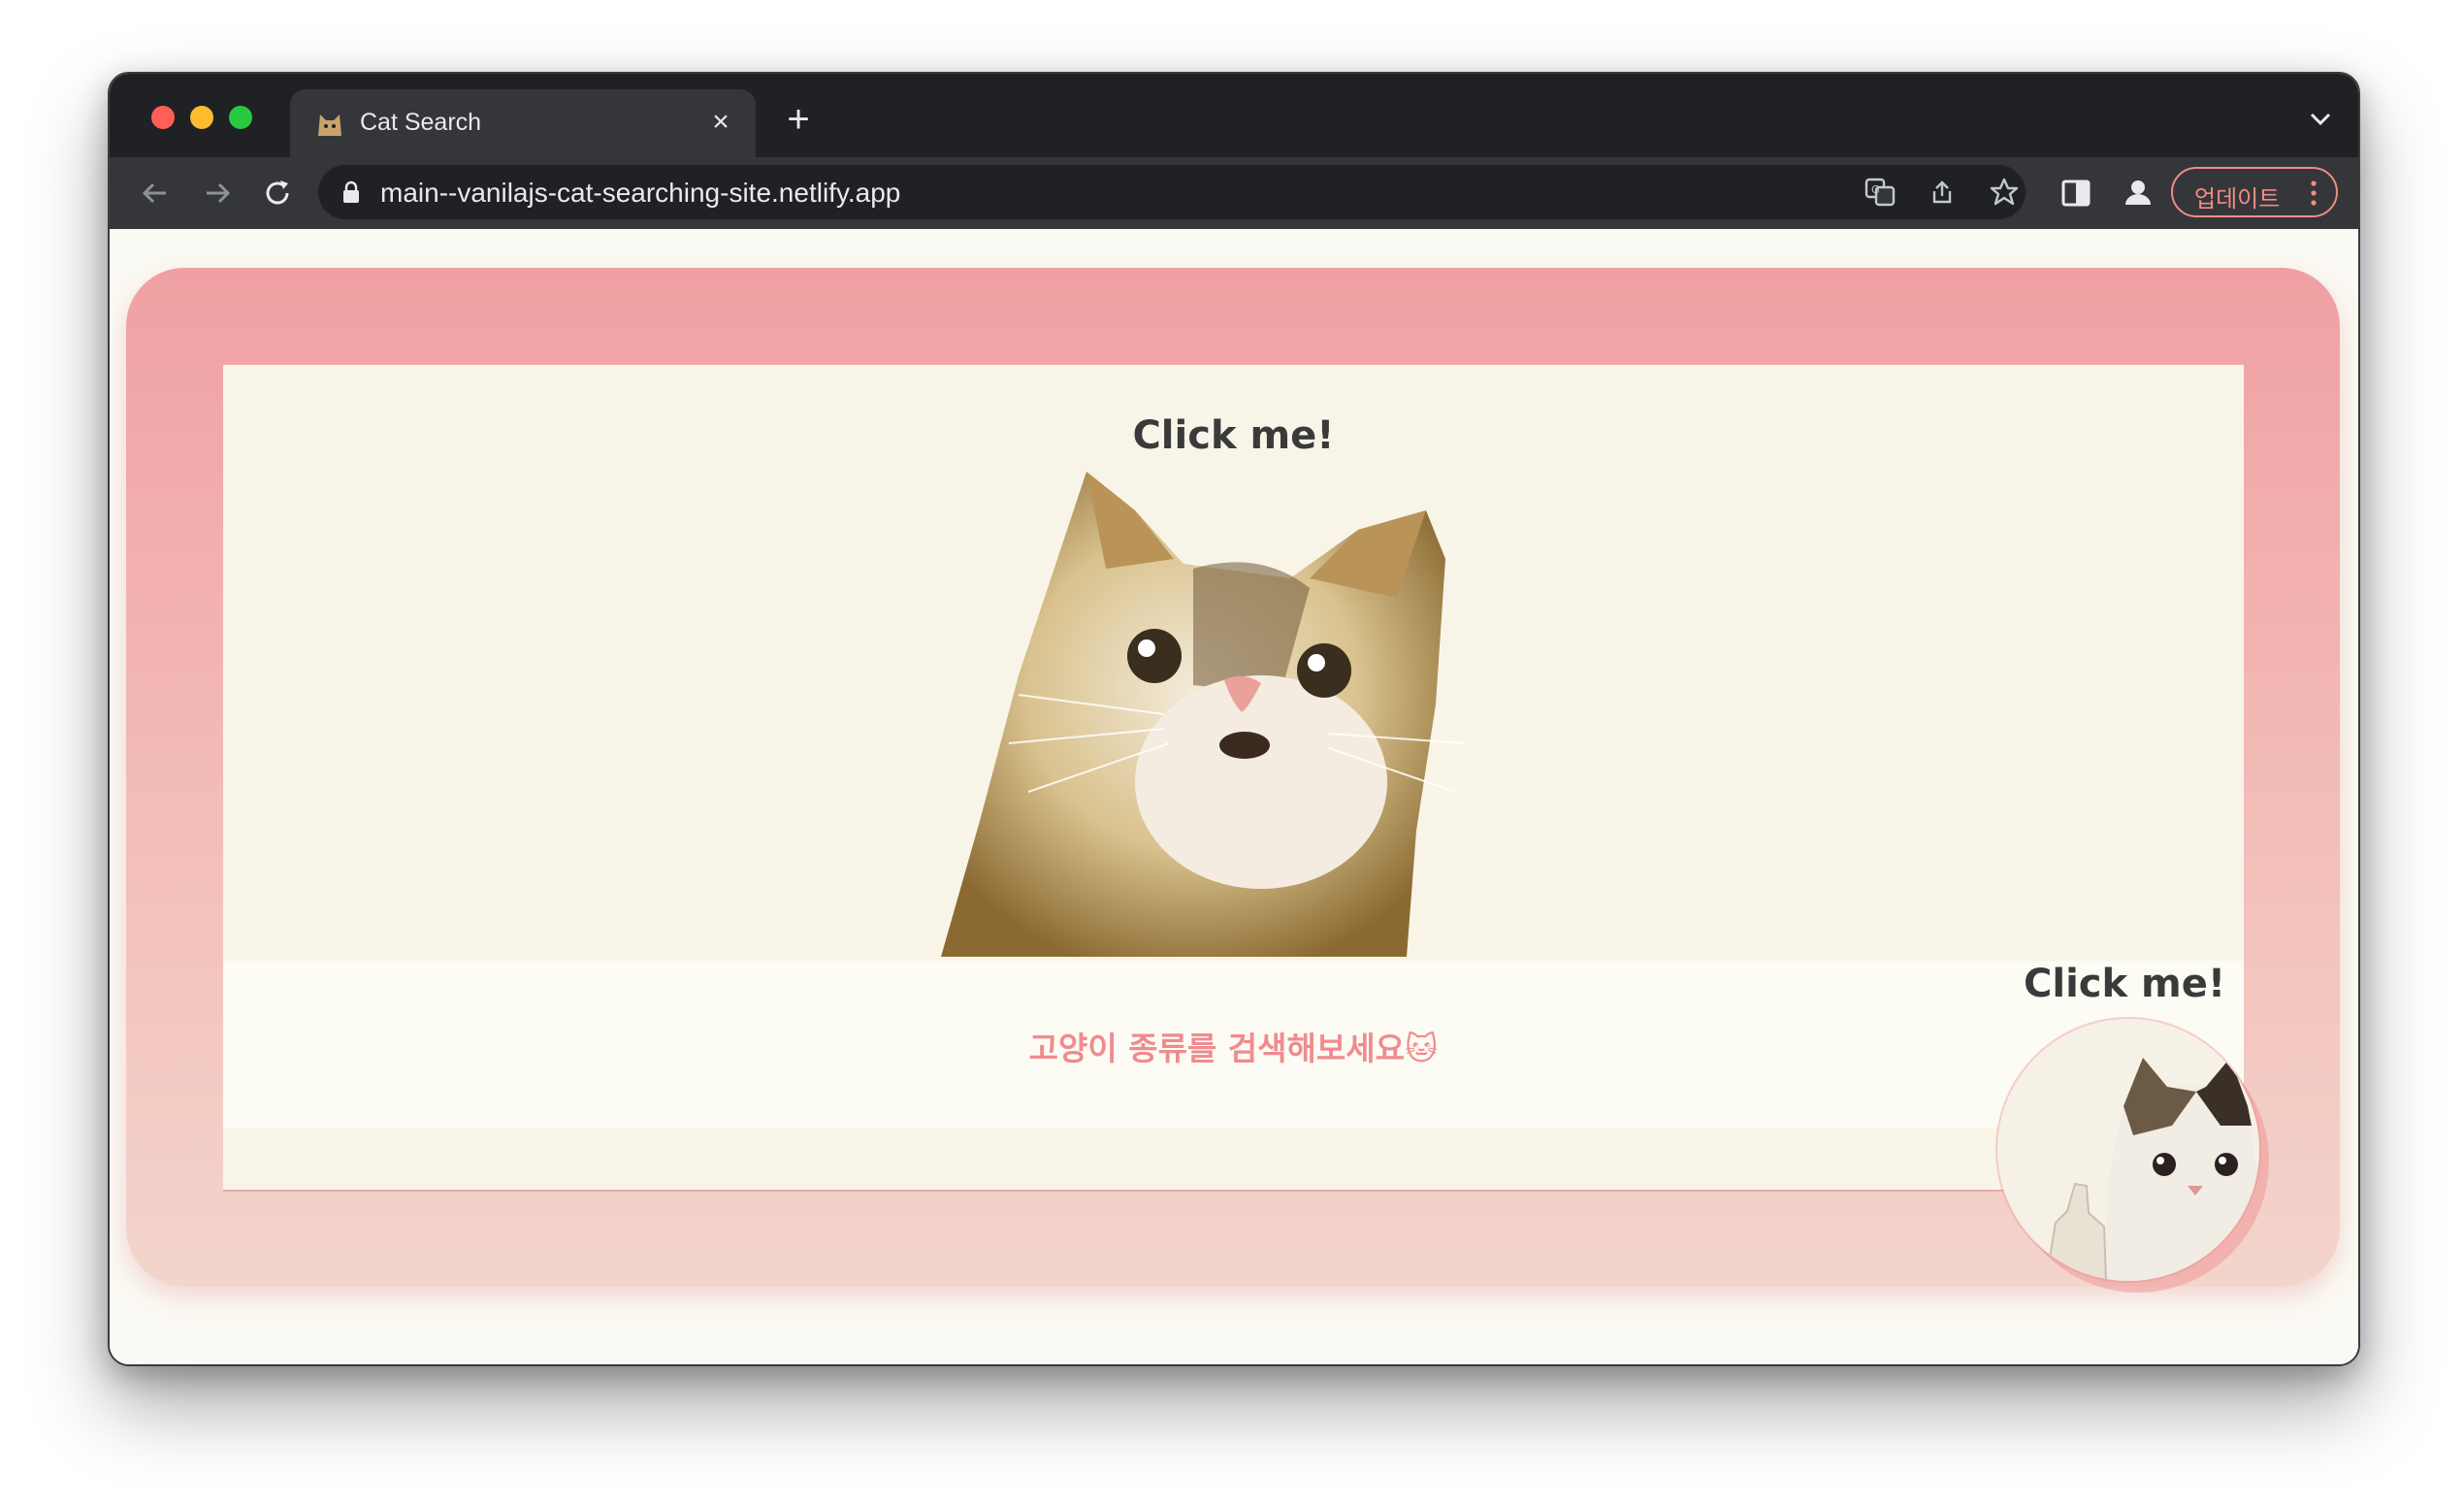  I want to click on bookmark-star-icon, so click(2004, 192).